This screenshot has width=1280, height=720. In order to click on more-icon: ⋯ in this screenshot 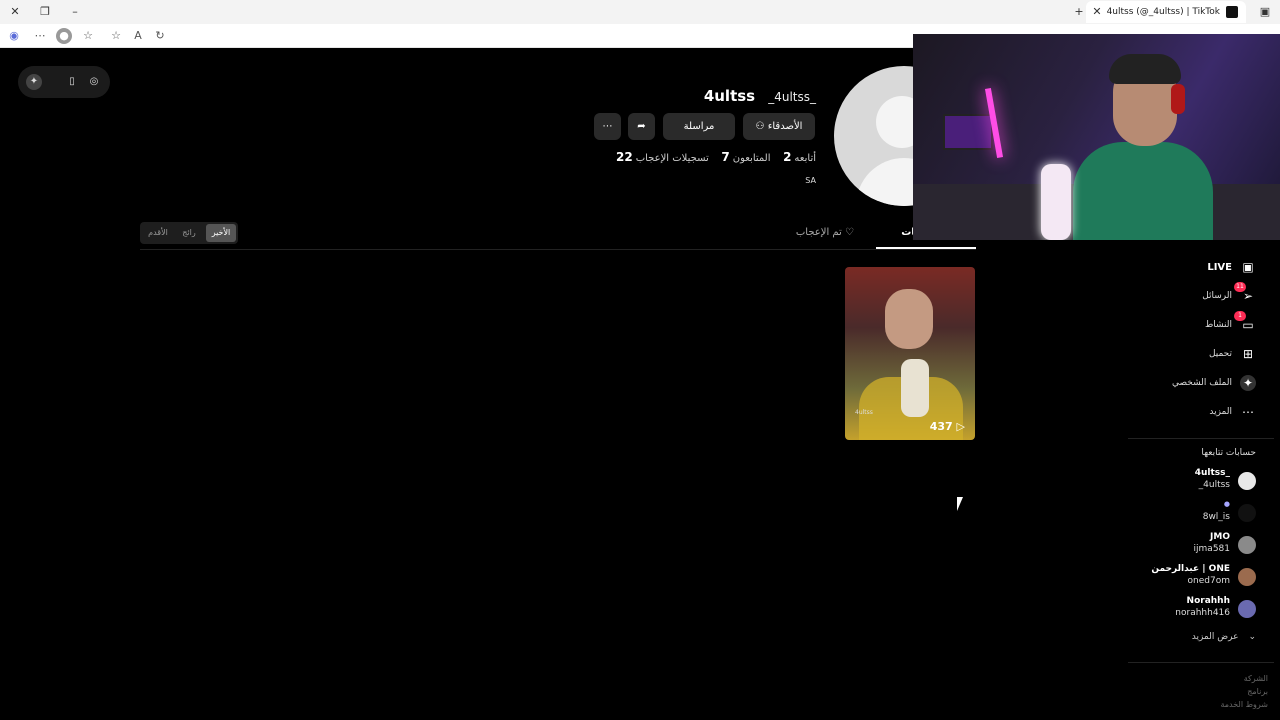, I will do `click(1248, 412)`.